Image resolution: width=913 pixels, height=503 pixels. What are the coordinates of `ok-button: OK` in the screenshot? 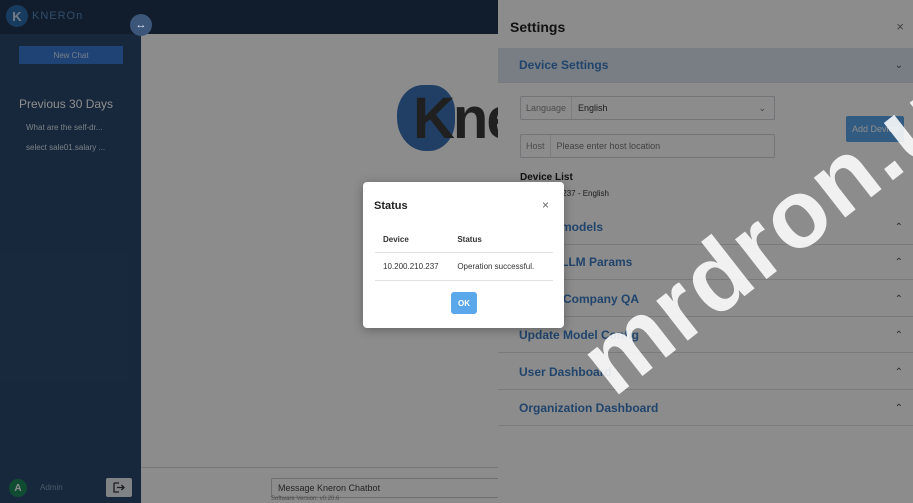 It's located at (464, 303).